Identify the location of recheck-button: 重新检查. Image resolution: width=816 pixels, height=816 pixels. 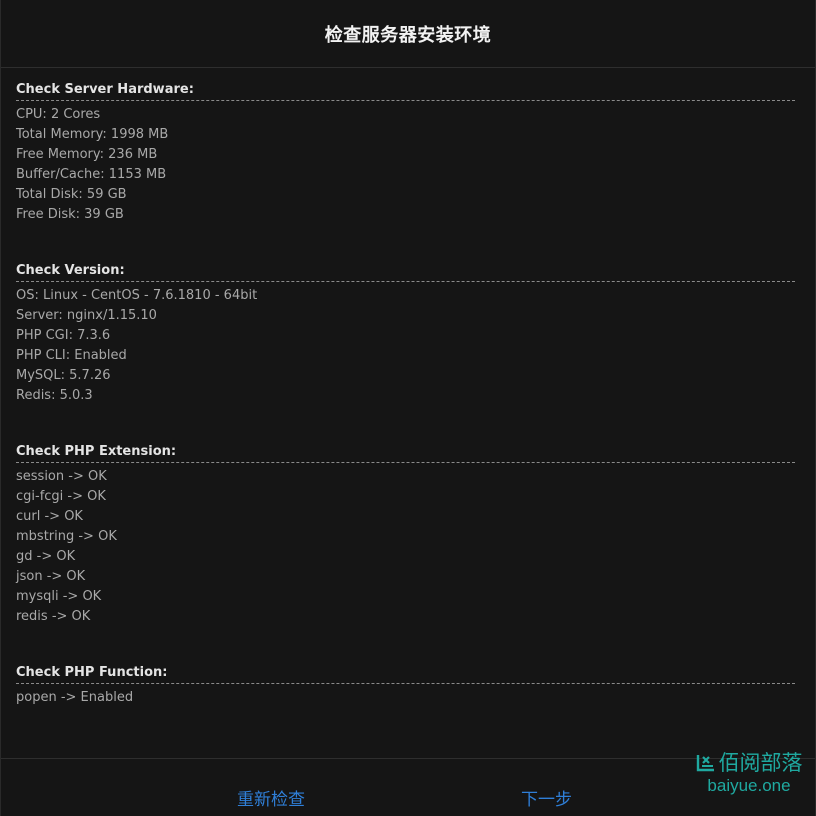
(271, 797).